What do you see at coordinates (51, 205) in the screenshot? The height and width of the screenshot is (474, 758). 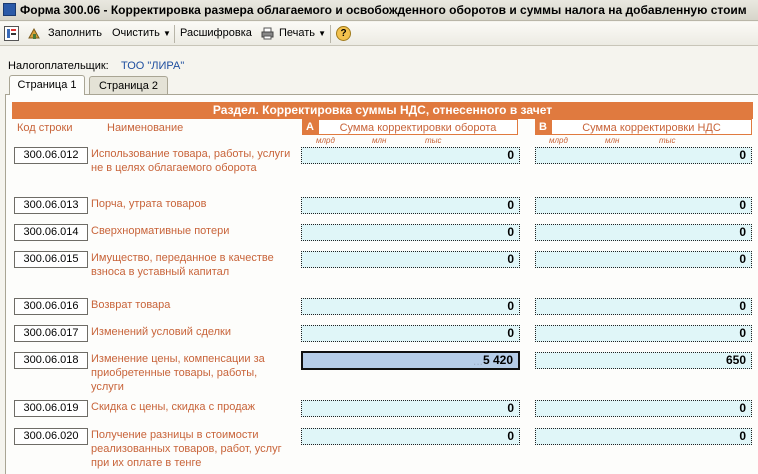 I see `row-code: 300.06.013` at bounding box center [51, 205].